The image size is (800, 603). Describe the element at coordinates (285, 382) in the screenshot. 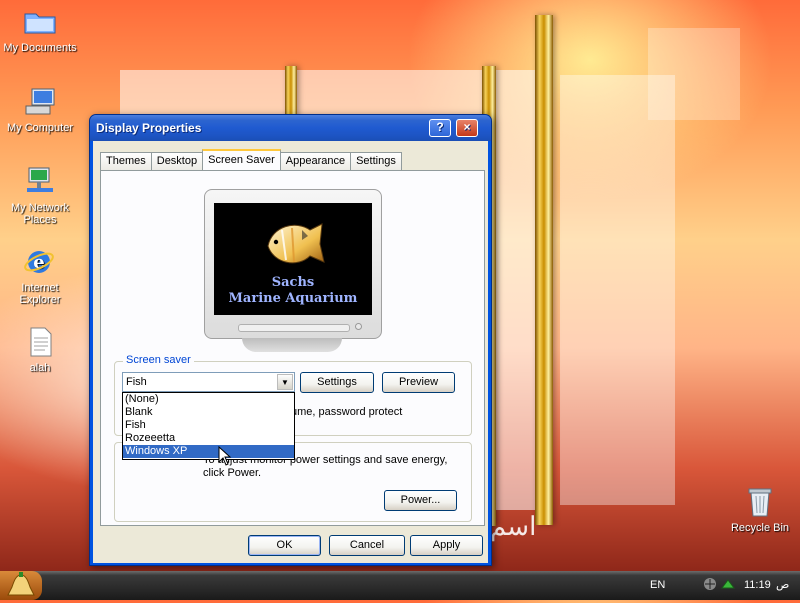

I see `chevron-down-icon: ▼` at that location.